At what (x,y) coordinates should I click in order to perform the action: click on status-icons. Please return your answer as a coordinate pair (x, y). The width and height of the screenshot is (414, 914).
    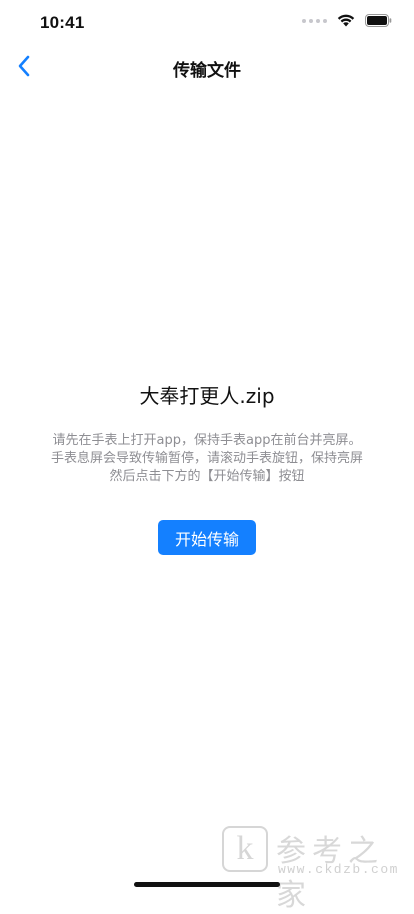
    Looking at the image, I should click on (347, 20).